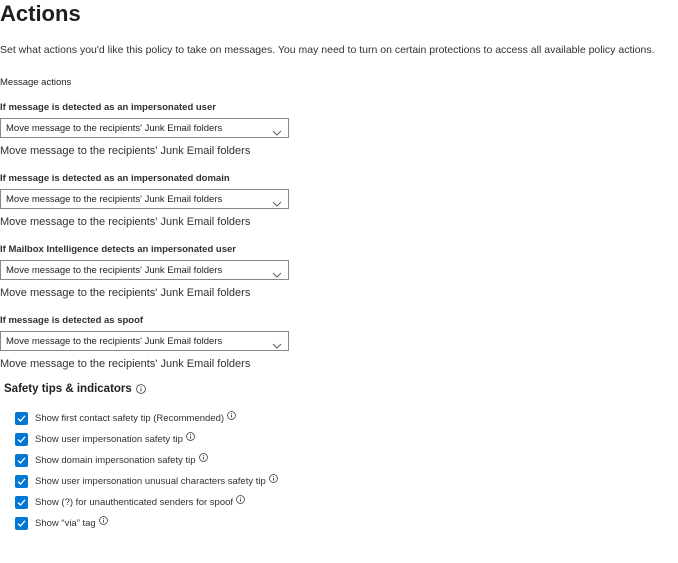 The width and height of the screenshot is (678, 563). I want to click on checkbox-domain-impersonation-safety-tip: Show domain impersonation safety tip, so click(111, 460).